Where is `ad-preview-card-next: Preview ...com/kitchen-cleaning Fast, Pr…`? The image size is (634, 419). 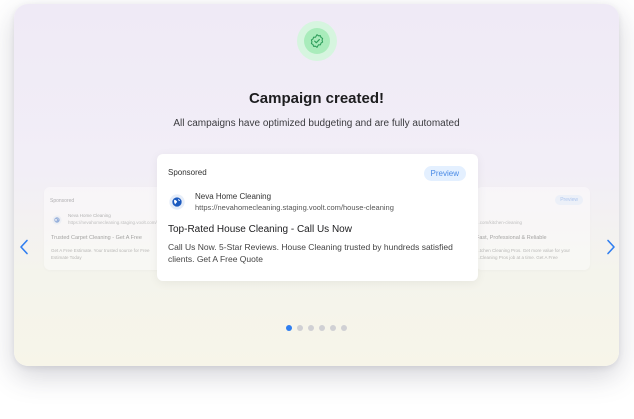 ad-preview-card-next: Preview ...com/kitchen-cleaning Fast, Pr… is located at coordinates (533, 228).